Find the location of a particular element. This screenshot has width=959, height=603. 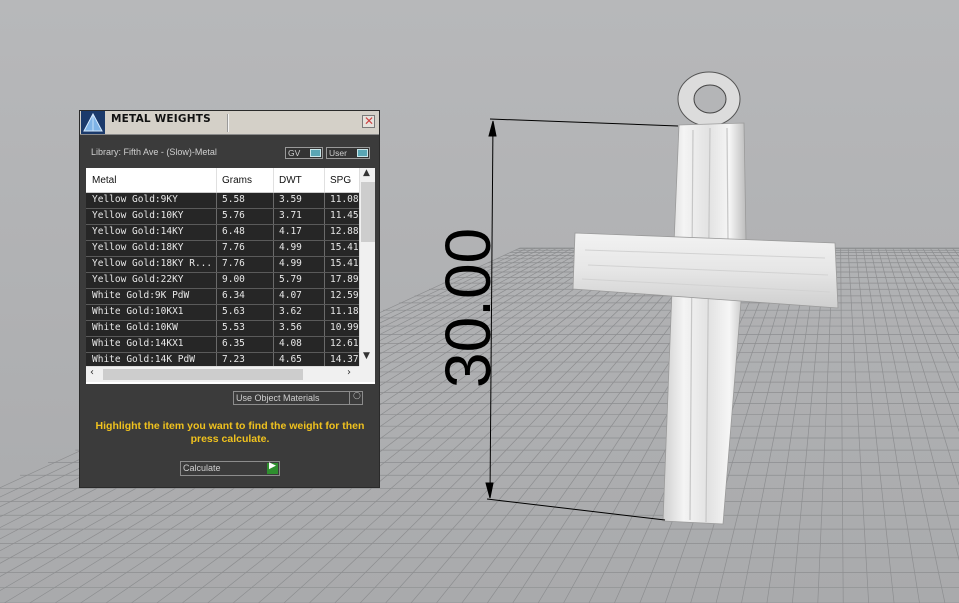

user-toggle: User is located at coordinates (348, 153).